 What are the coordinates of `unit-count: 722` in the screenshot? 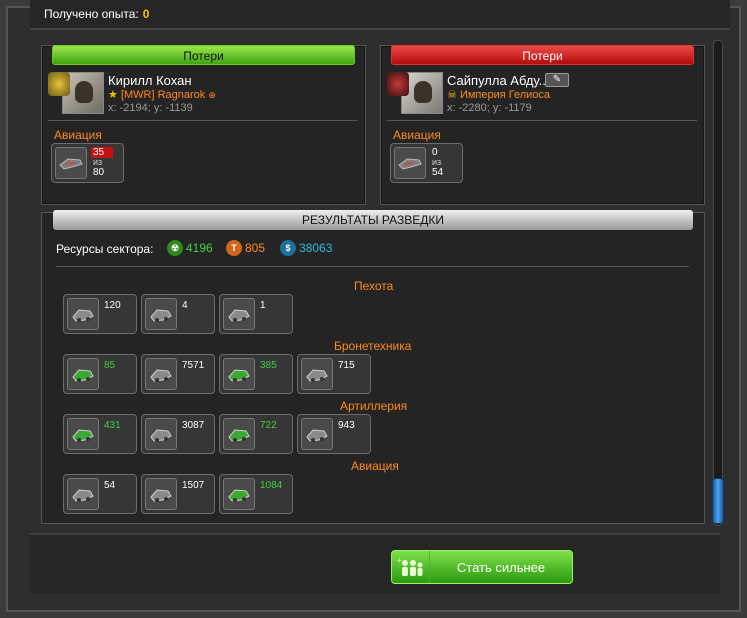 It's located at (268, 425).